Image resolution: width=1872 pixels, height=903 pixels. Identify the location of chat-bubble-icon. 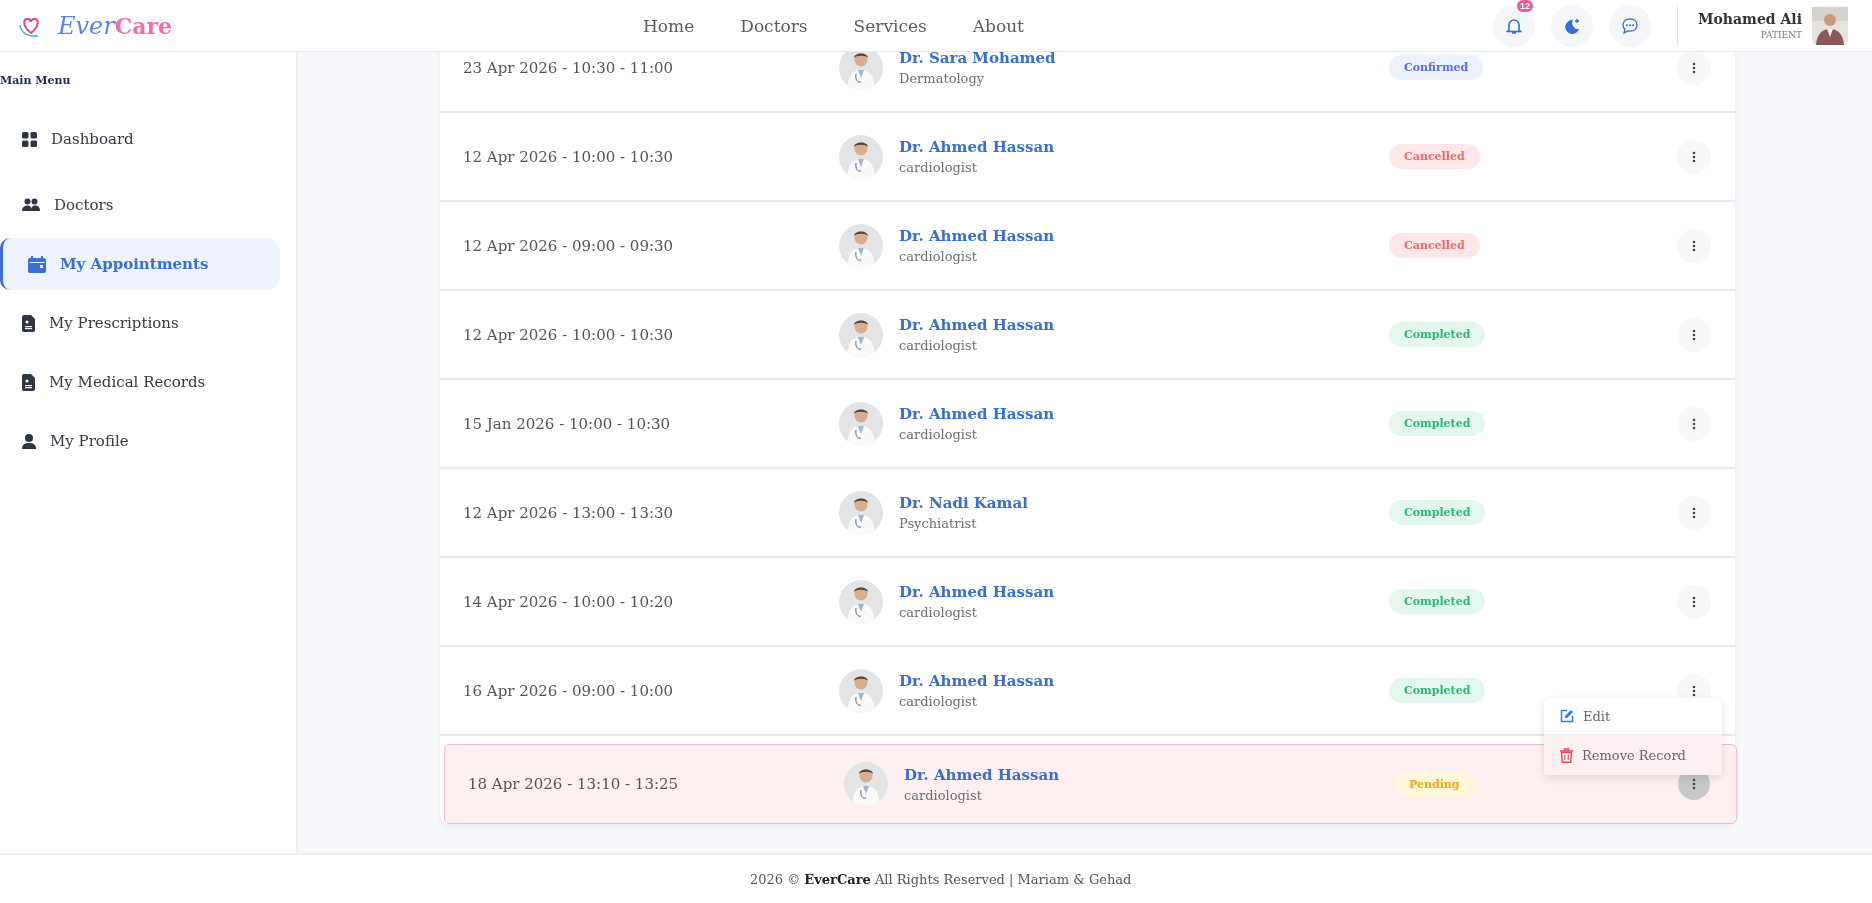
(1630, 25).